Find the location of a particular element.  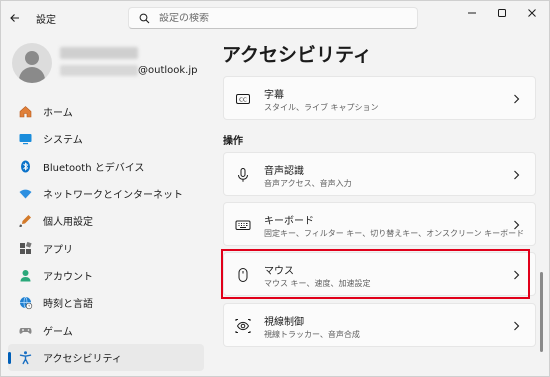

card-subtitle: マウス キー、速度、加速設定 is located at coordinates (317, 283).